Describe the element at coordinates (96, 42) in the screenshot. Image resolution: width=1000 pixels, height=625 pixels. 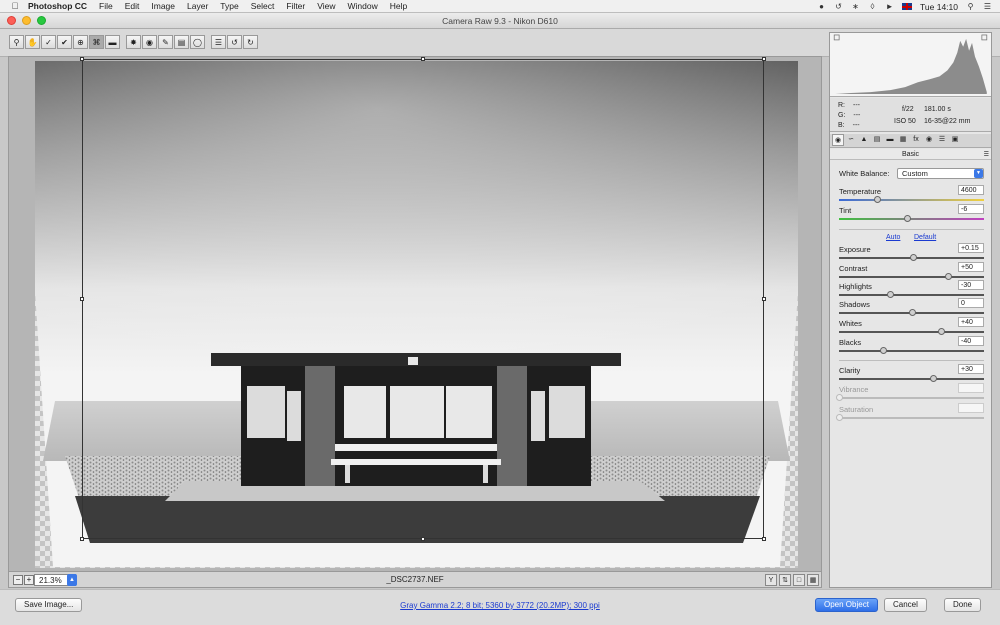
I see `crop-tool-icon: ⌘` at that location.